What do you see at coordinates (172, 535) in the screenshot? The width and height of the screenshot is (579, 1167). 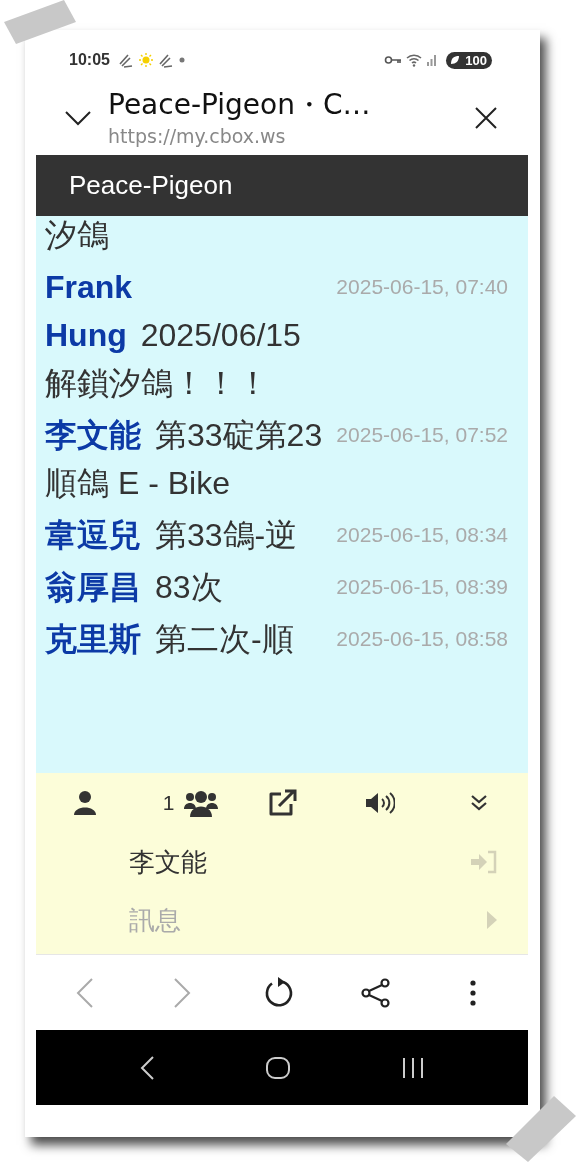 I see `message-text: 韋逗兒 第33鴿-逆` at bounding box center [172, 535].